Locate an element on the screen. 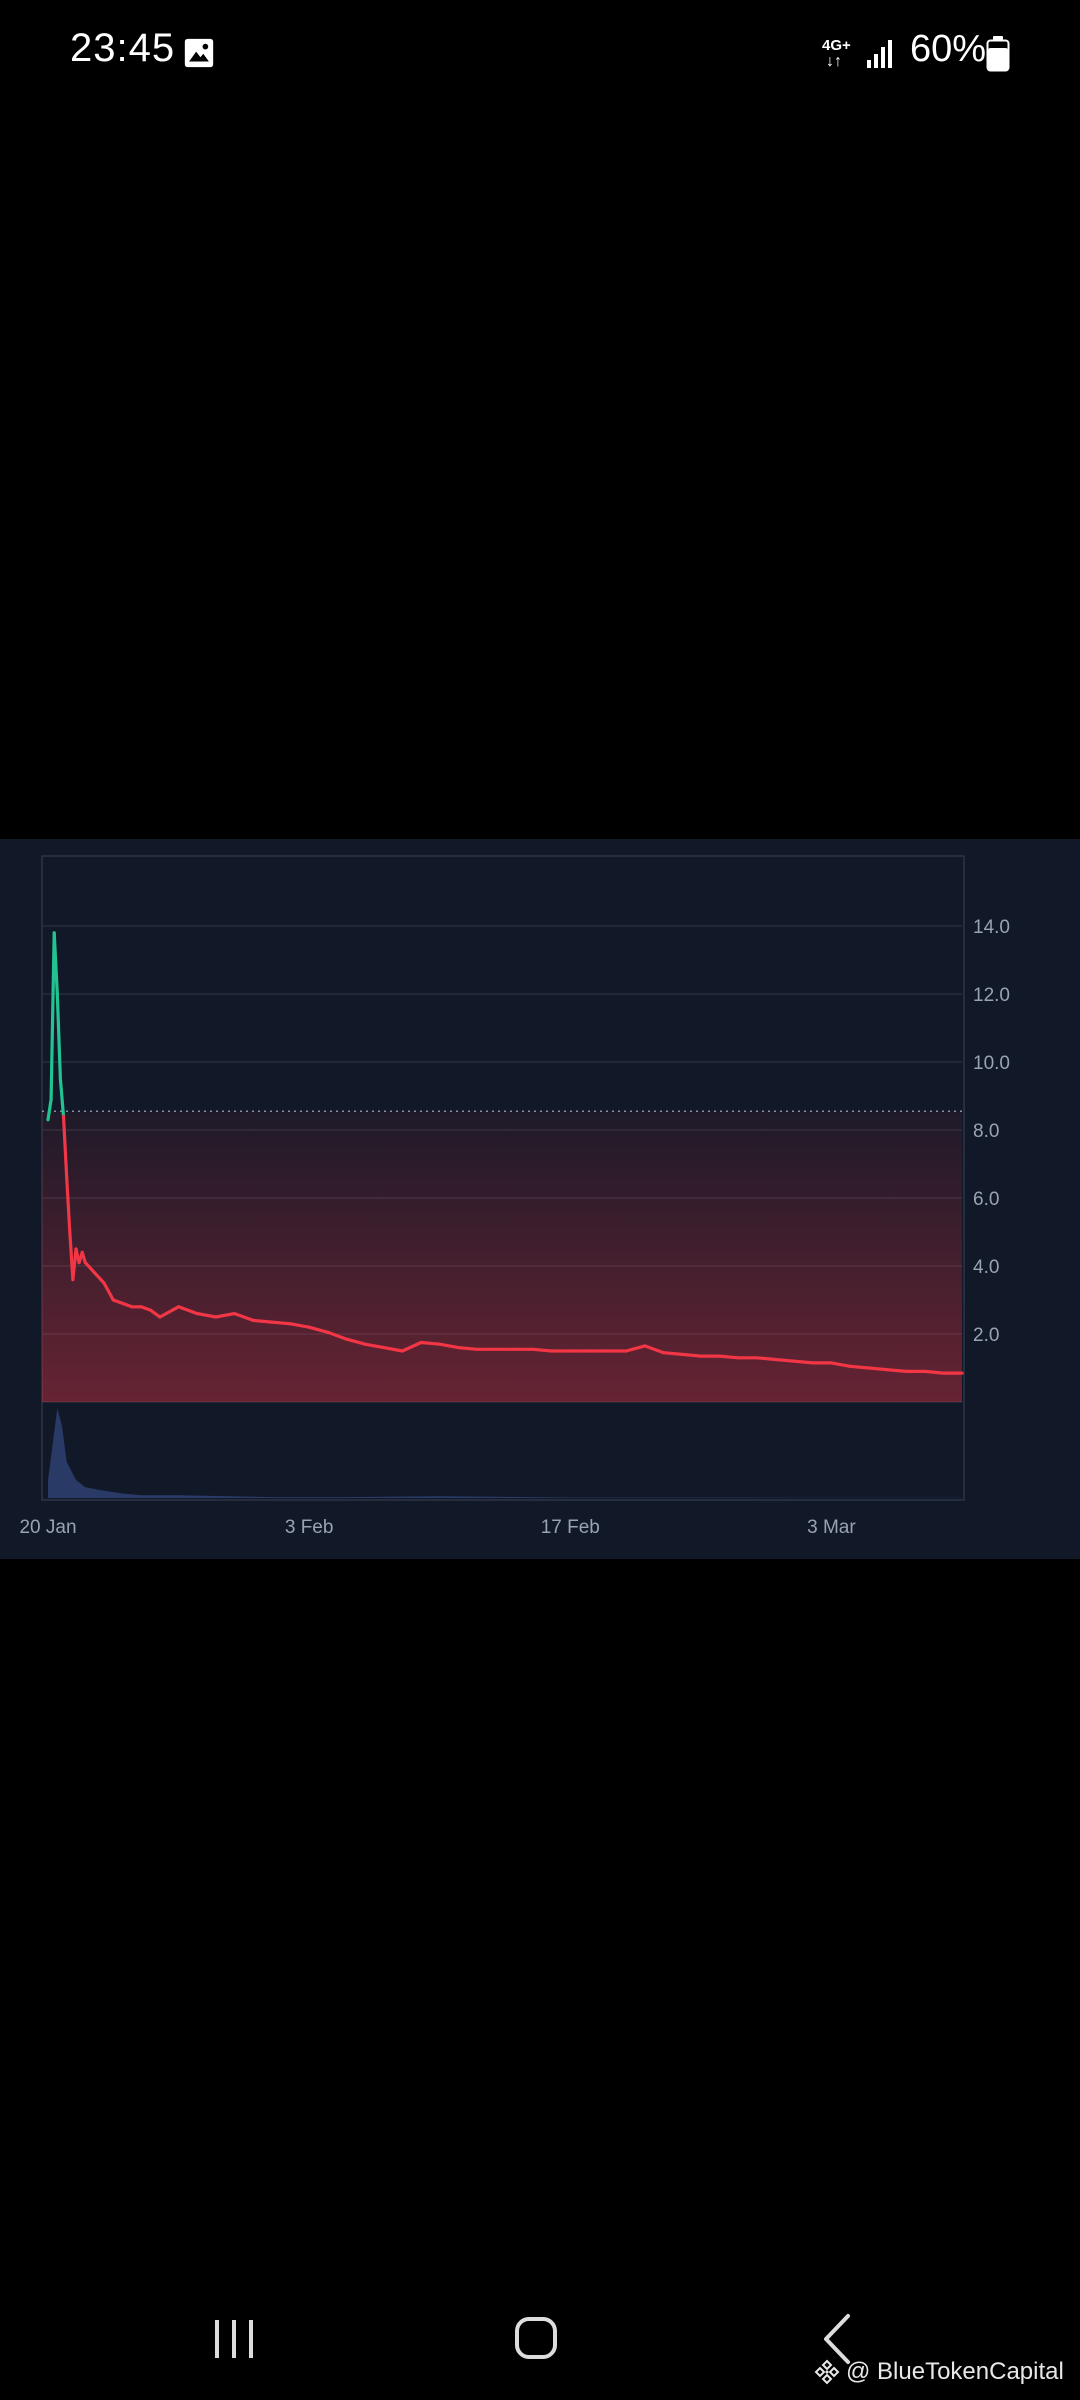 The width and height of the screenshot is (1080, 2400). x-tick-label: 3 Feb is located at coordinates (309, 1527).